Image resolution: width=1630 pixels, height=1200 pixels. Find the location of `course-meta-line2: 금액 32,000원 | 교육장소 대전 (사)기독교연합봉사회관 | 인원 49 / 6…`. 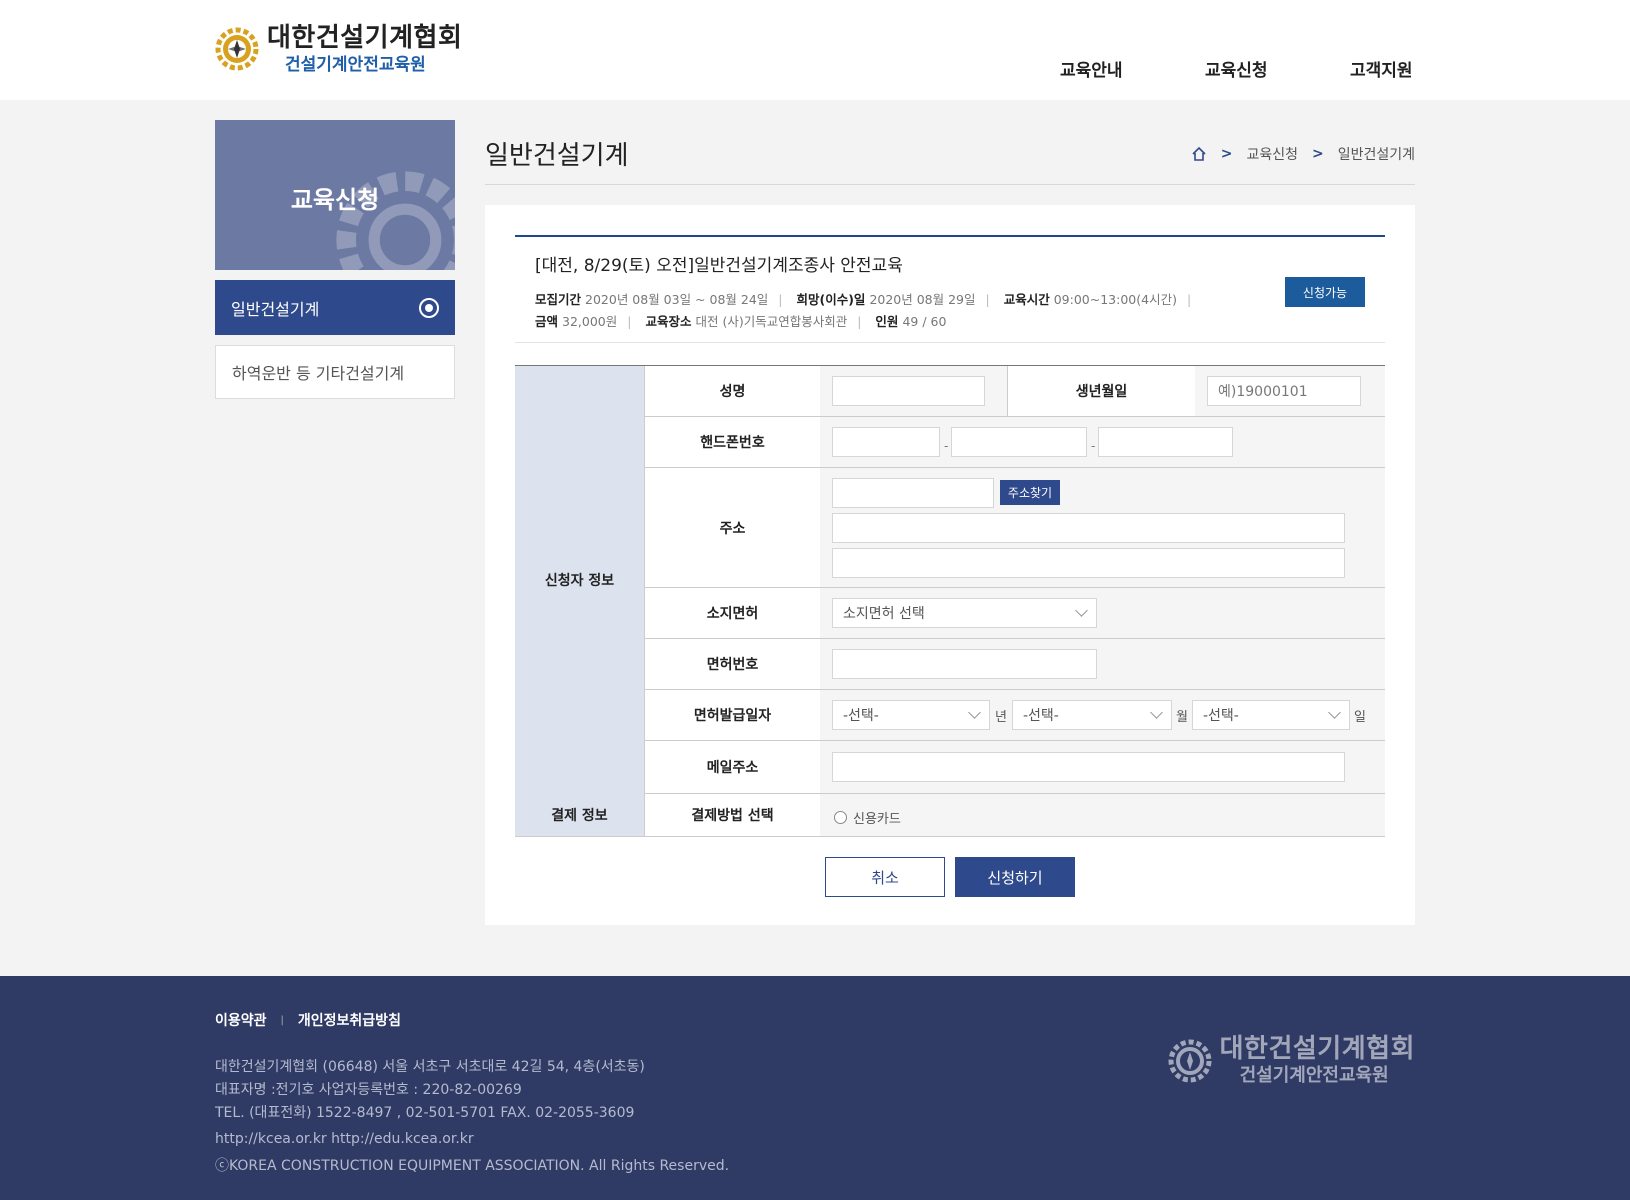

course-meta-line2: 금액 32,000원 | 교육장소 대전 (사)기독교연합봉사회관 | 인원 49 / 6… is located at coordinates (741, 321).